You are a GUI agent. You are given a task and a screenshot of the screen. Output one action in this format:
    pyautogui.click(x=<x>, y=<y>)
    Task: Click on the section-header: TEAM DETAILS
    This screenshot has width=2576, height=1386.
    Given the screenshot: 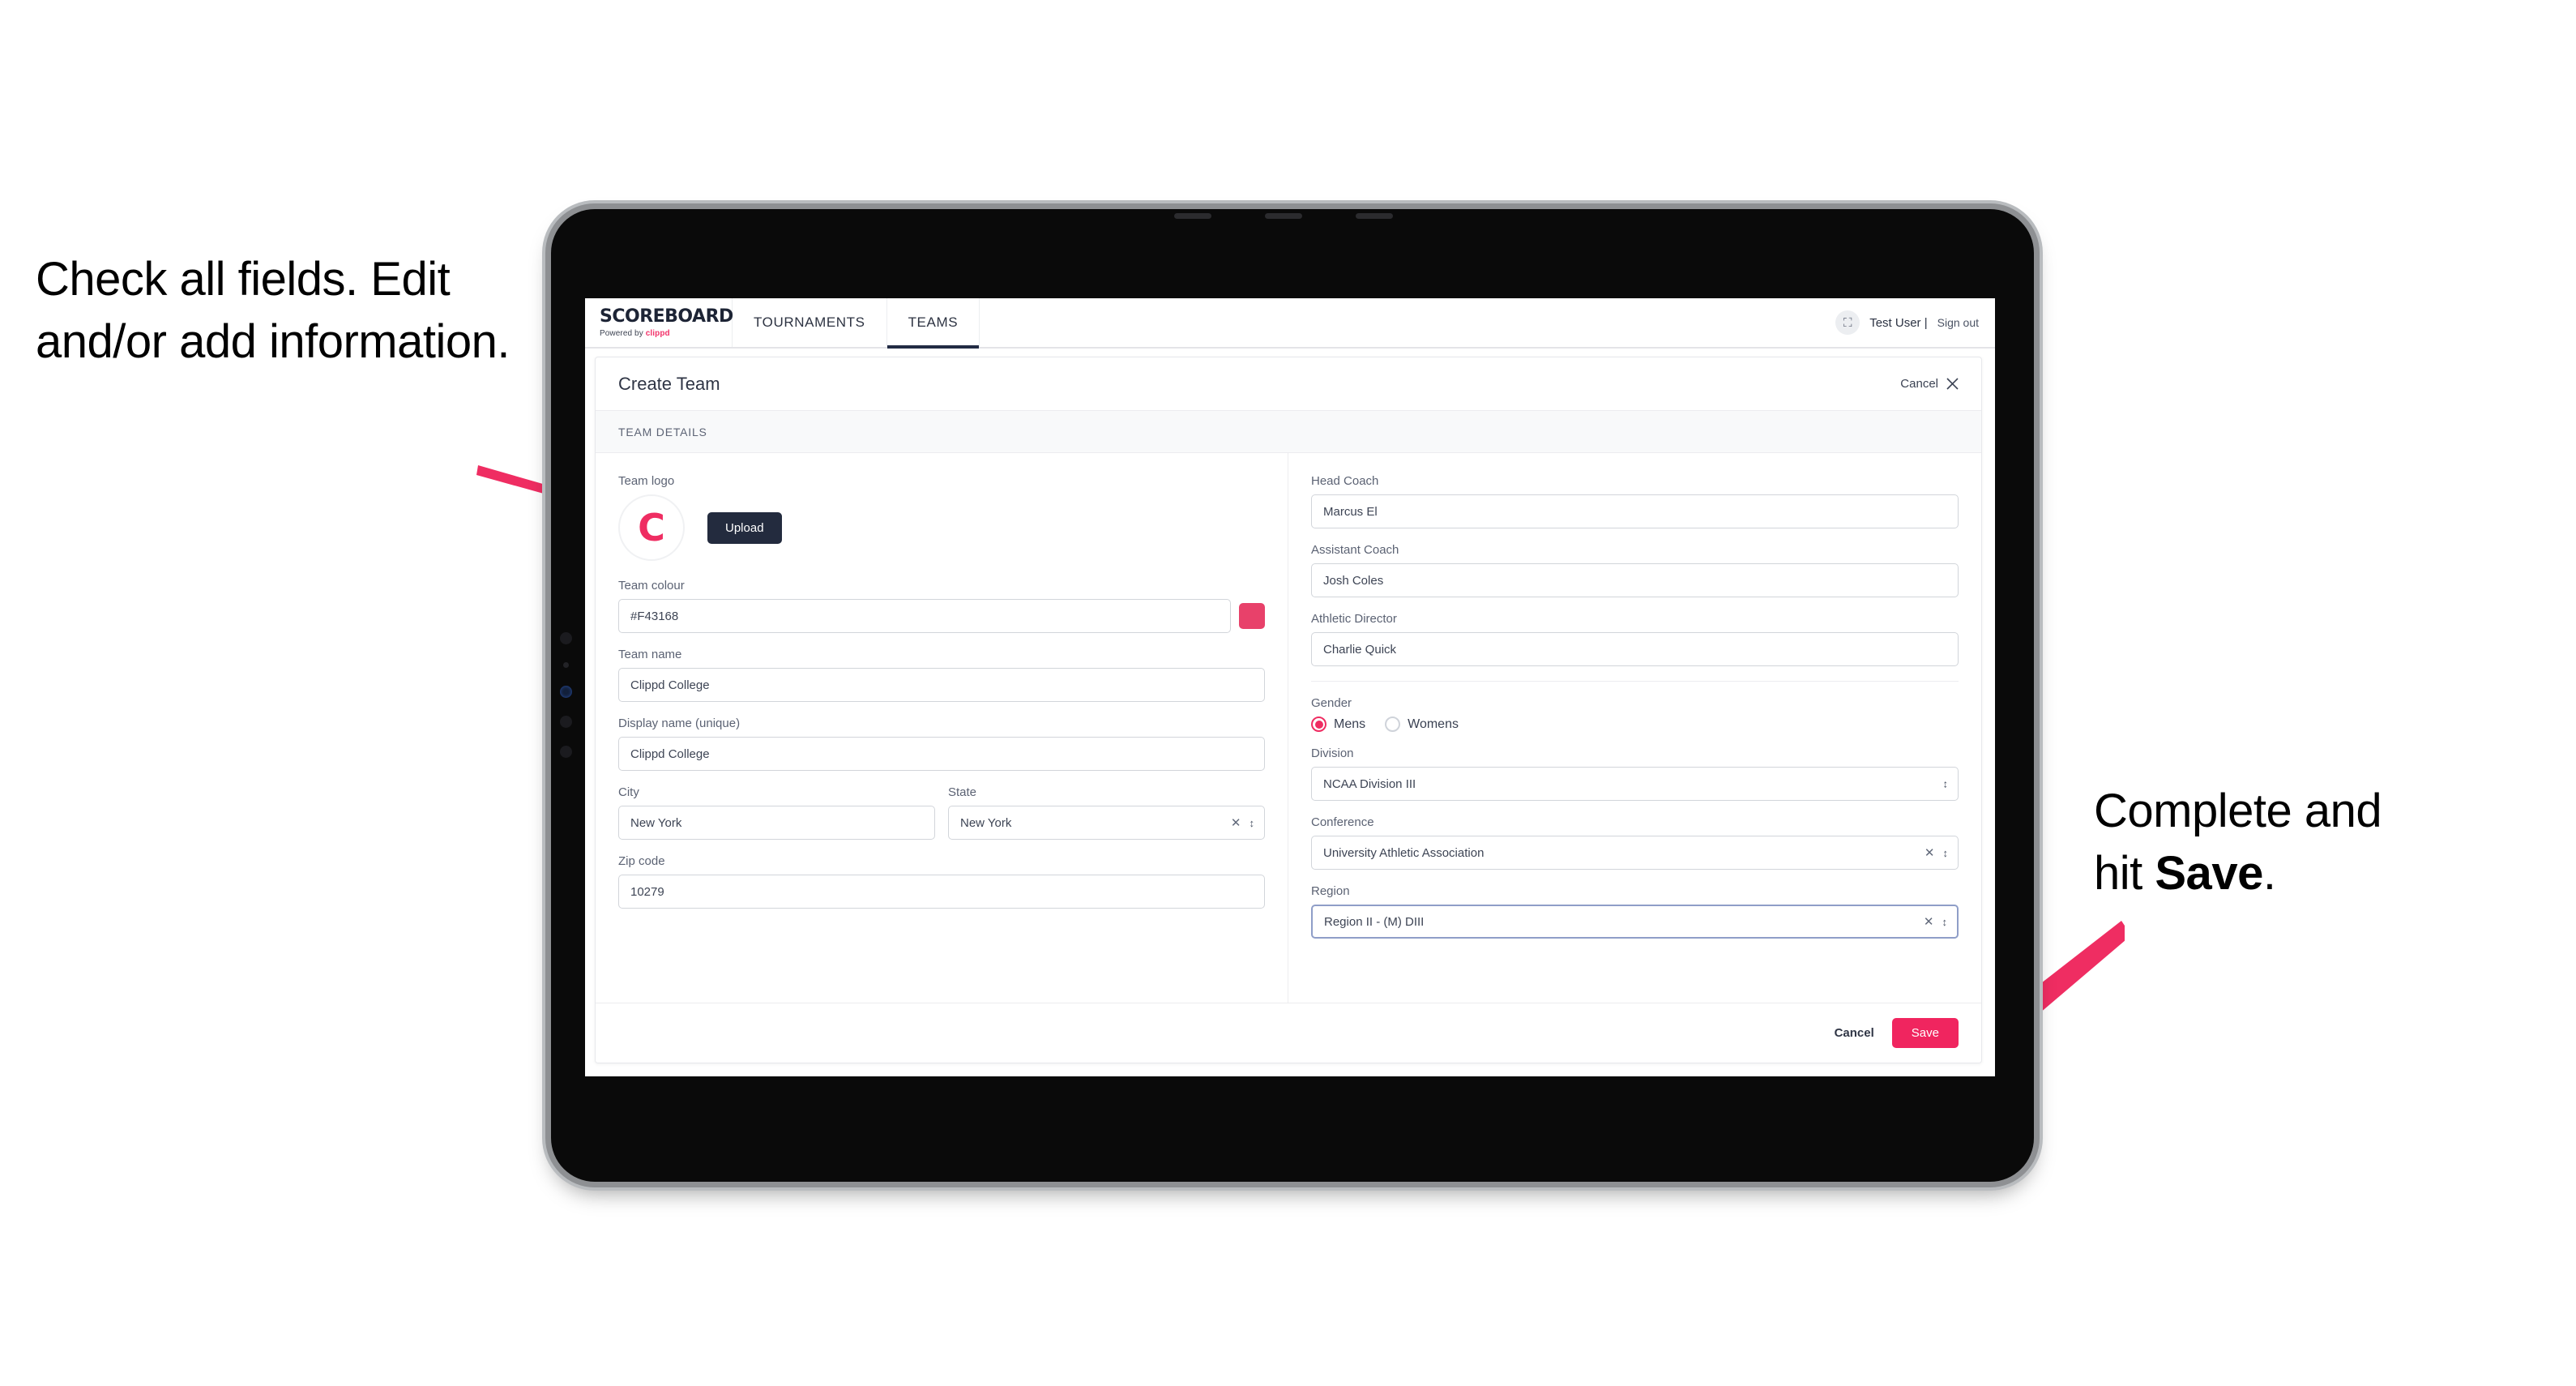 What is the action you would take?
    pyautogui.click(x=1288, y=432)
    